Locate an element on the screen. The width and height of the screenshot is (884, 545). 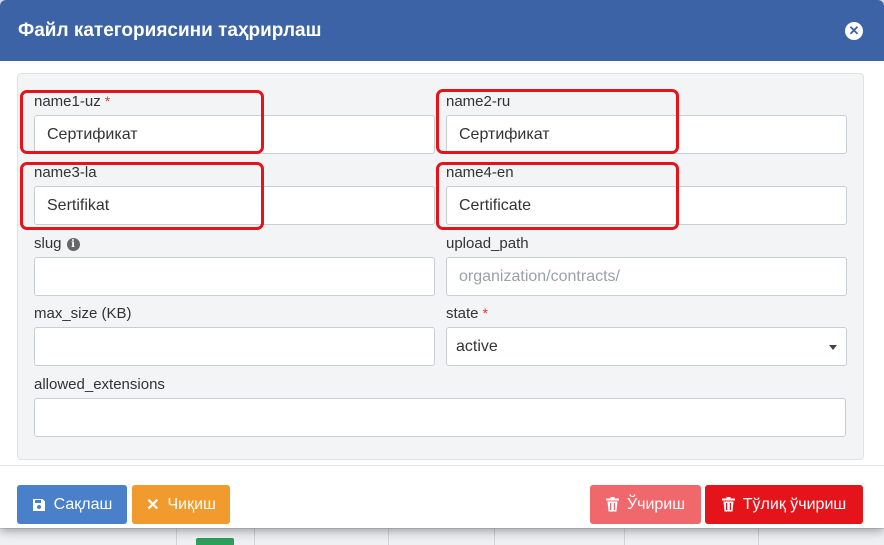
slug-label-row: slug i is located at coordinates (57, 243).